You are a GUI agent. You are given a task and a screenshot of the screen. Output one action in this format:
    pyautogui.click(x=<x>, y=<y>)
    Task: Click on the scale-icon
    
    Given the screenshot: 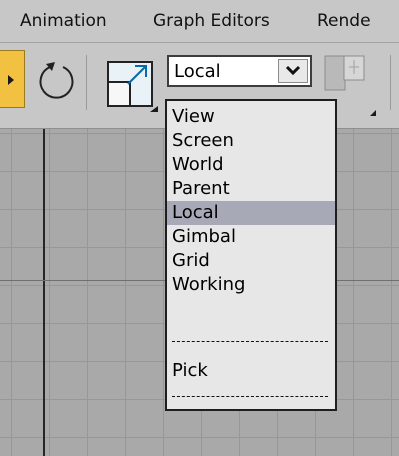 What is the action you would take?
    pyautogui.click(x=132, y=86)
    